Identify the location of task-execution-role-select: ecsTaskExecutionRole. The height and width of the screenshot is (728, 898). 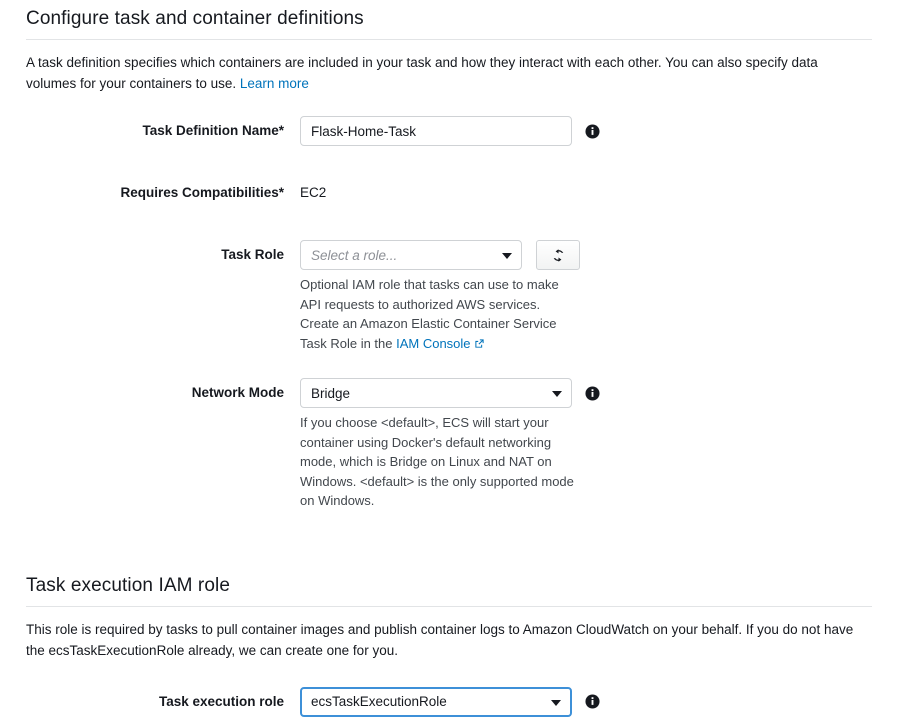
(436, 701).